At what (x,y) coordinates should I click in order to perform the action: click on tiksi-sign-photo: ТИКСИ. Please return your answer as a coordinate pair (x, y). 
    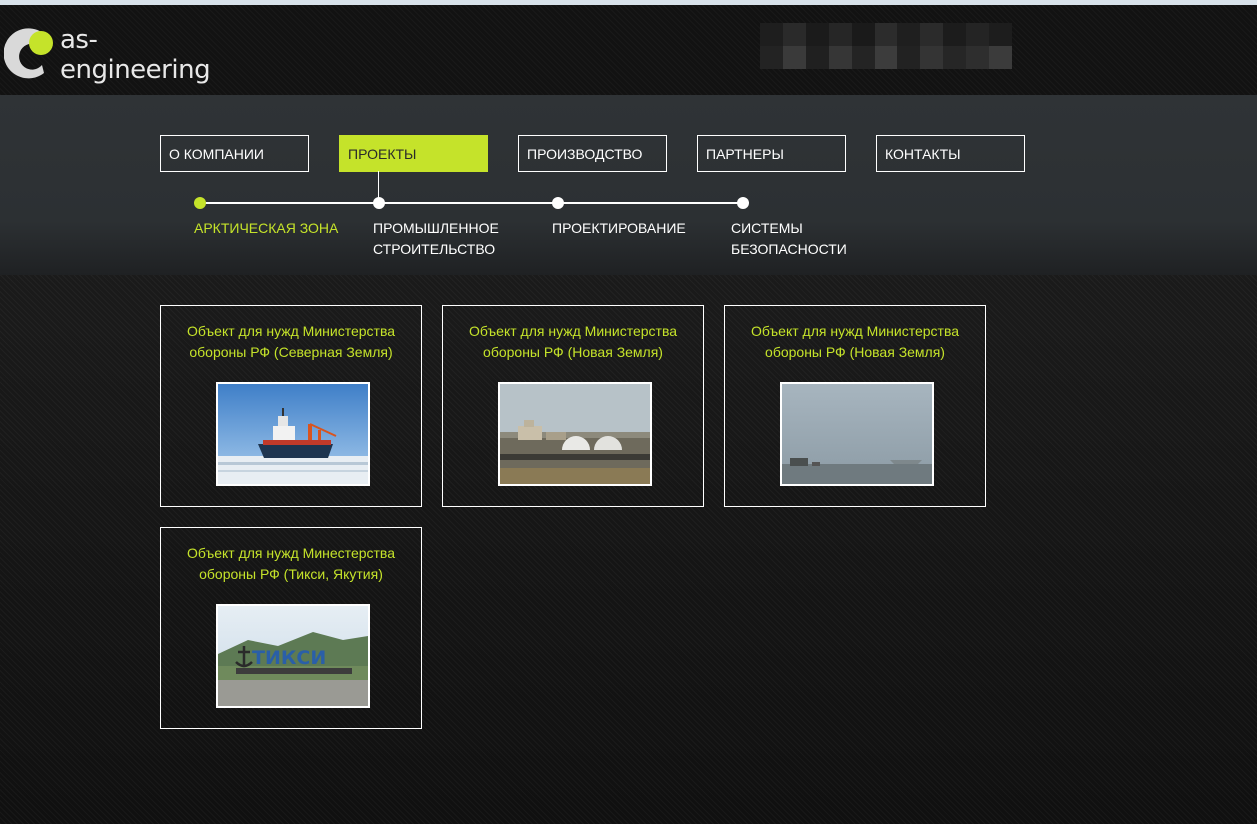
    Looking at the image, I should click on (293, 656).